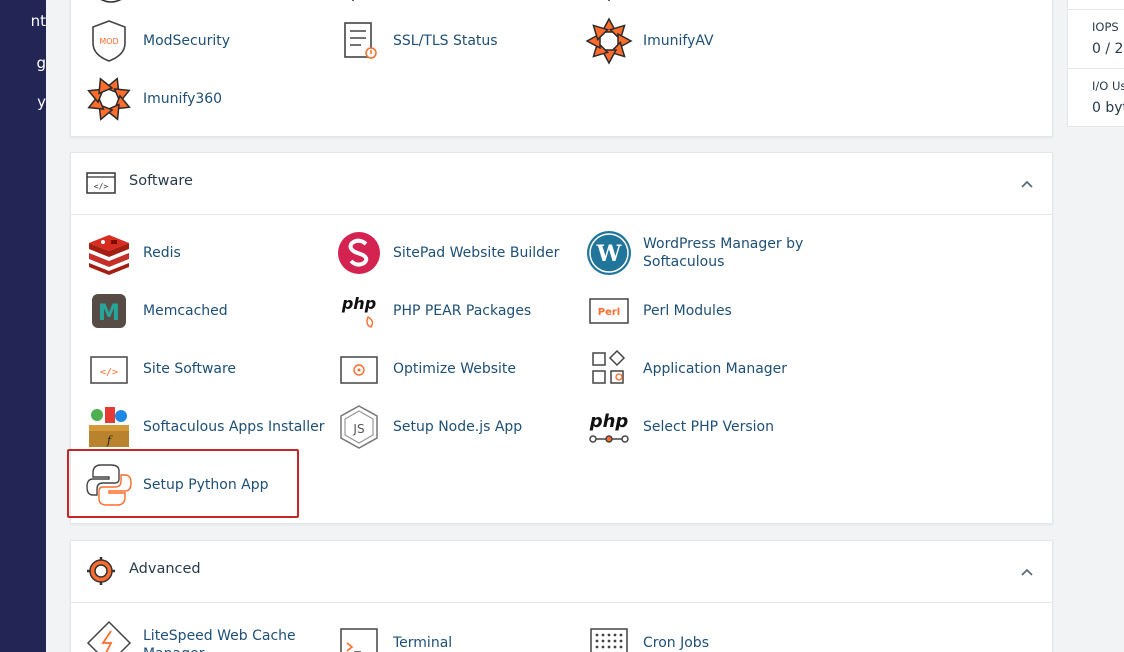 The image size is (1124, 652). What do you see at coordinates (109, 636) in the screenshot?
I see `litespeed-icon` at bounding box center [109, 636].